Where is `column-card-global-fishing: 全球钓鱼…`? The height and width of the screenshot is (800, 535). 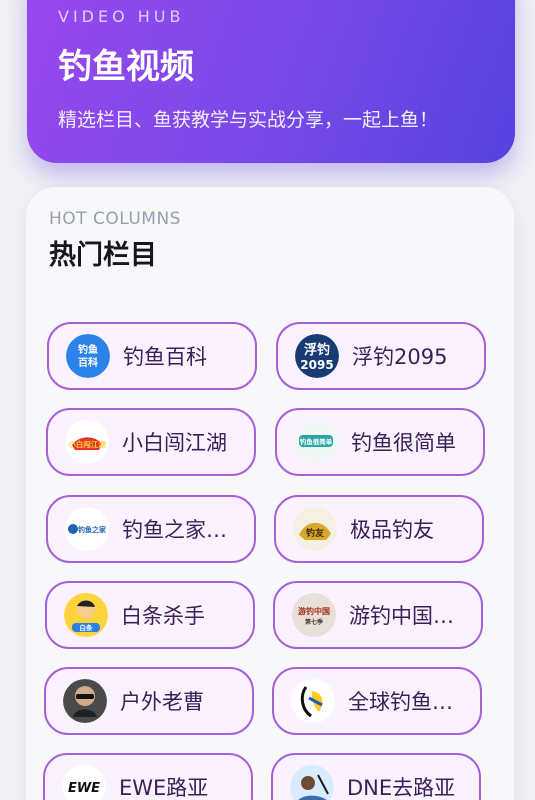 column-card-global-fishing: 全球钓鱼… is located at coordinates (377, 701).